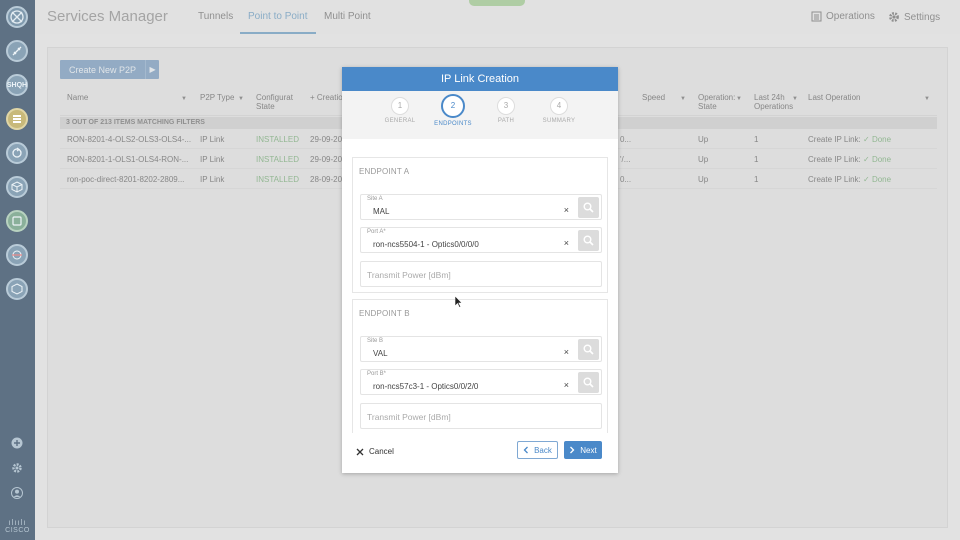 This screenshot has width=960, height=540. I want to click on sync-icon, so click(17, 153).